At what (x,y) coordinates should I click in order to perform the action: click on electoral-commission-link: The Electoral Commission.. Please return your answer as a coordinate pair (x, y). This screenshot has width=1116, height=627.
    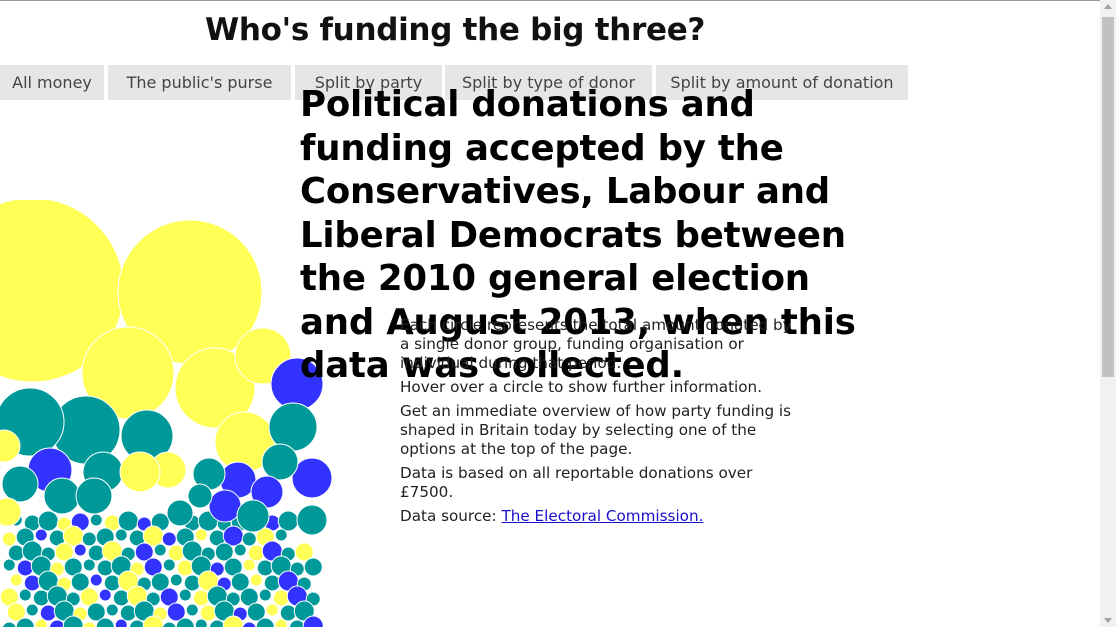
    Looking at the image, I should click on (602, 516).